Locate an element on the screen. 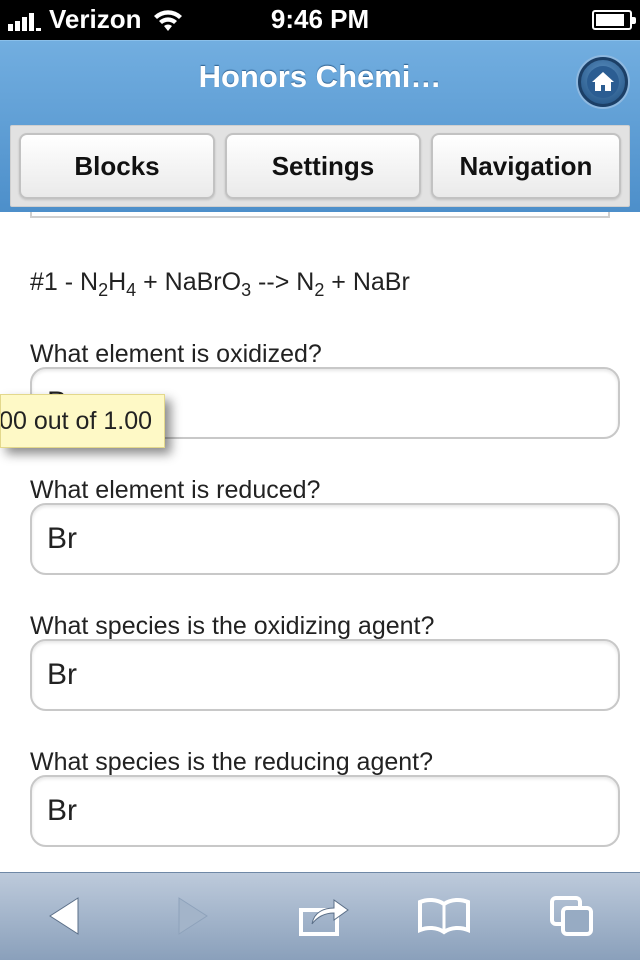  answer-field-reducing-agent: Br is located at coordinates (325, 811).